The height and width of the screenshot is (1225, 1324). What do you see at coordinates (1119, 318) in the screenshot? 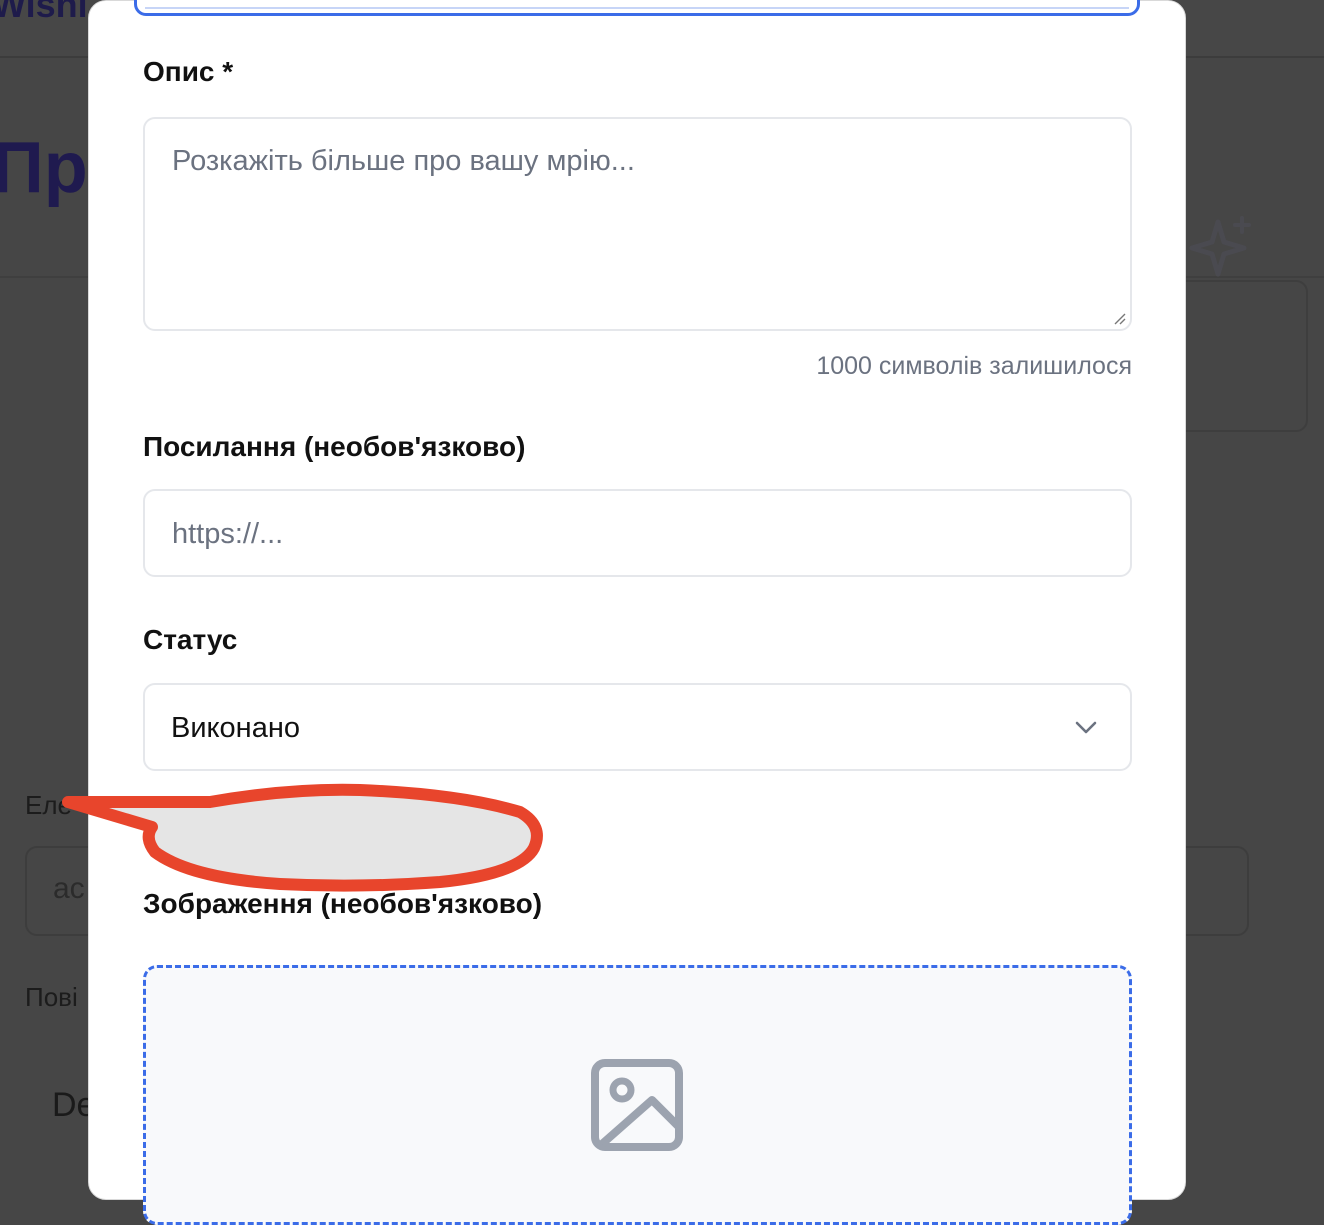
I see `resize-handle-icon` at bounding box center [1119, 318].